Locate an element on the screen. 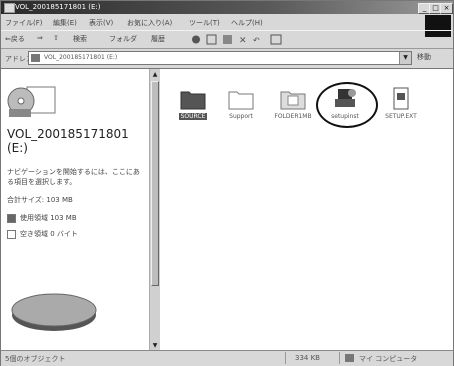  file-item-folder1mb: FOLDER1MB is located at coordinates (293, 103).